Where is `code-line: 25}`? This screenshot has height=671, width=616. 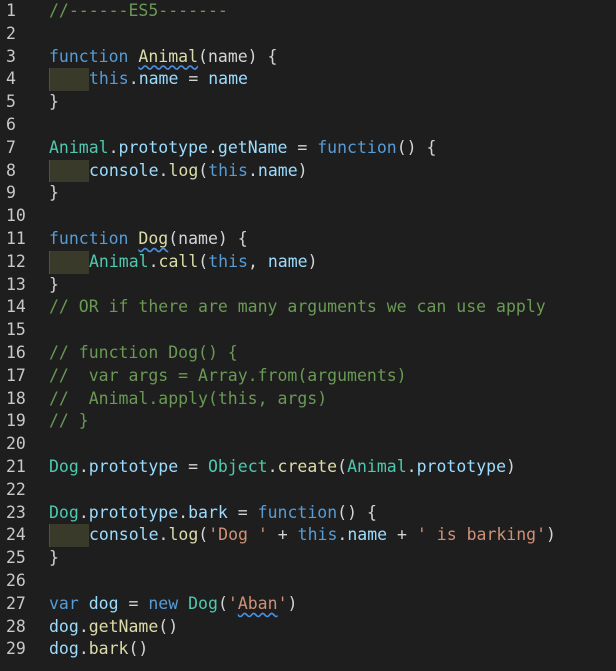 code-line: 25} is located at coordinates (308, 558).